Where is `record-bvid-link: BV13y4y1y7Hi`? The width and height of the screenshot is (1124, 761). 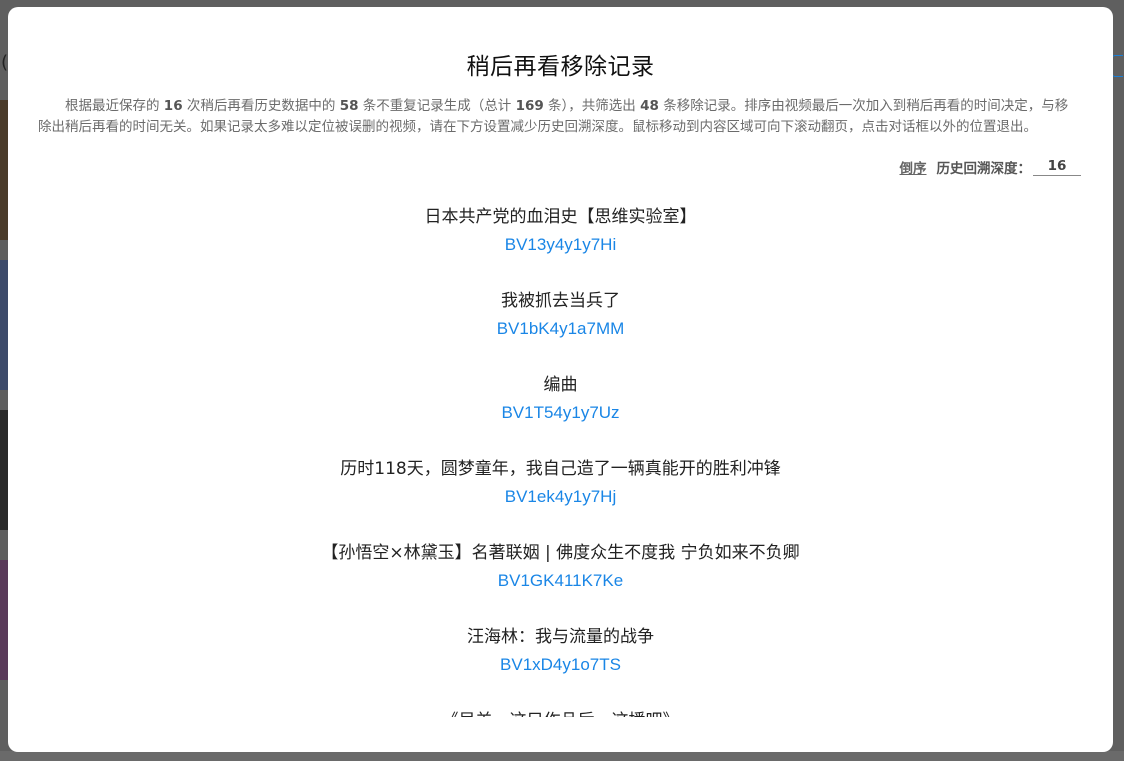
record-bvid-link: BV13y4y1y7Hi is located at coordinates (561, 245).